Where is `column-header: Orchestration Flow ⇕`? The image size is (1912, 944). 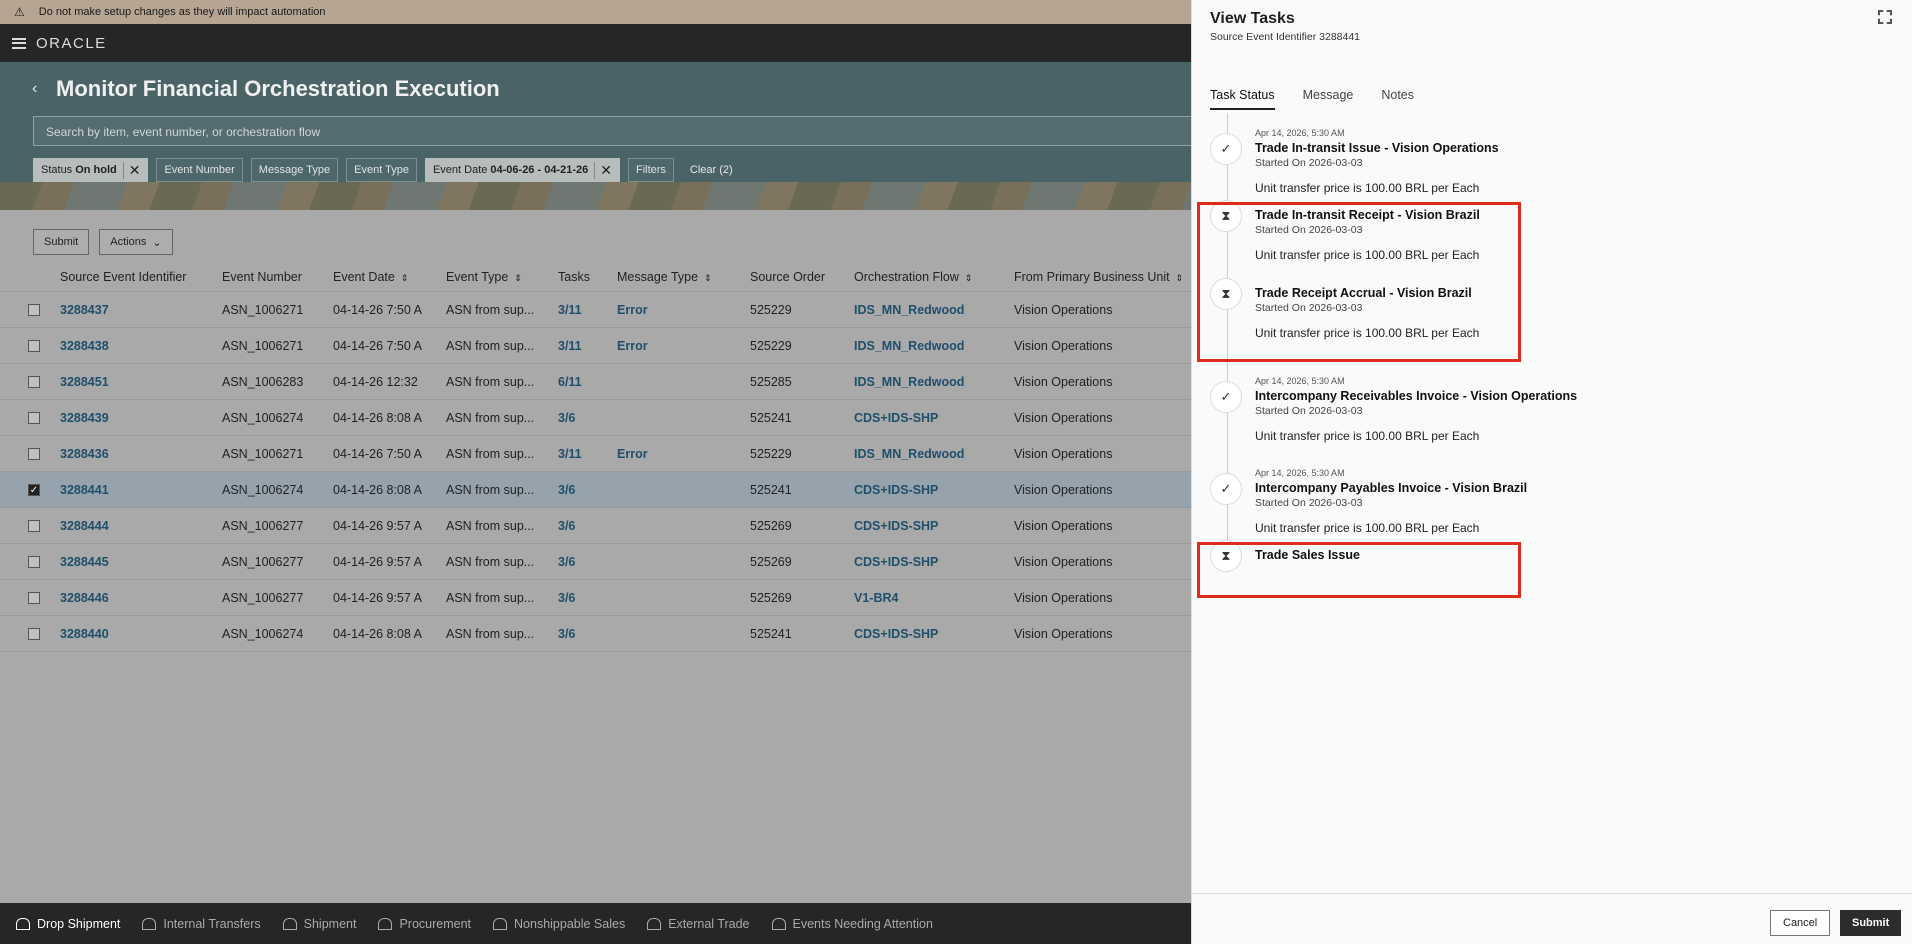 column-header: Orchestration Flow ⇕ is located at coordinates (934, 277).